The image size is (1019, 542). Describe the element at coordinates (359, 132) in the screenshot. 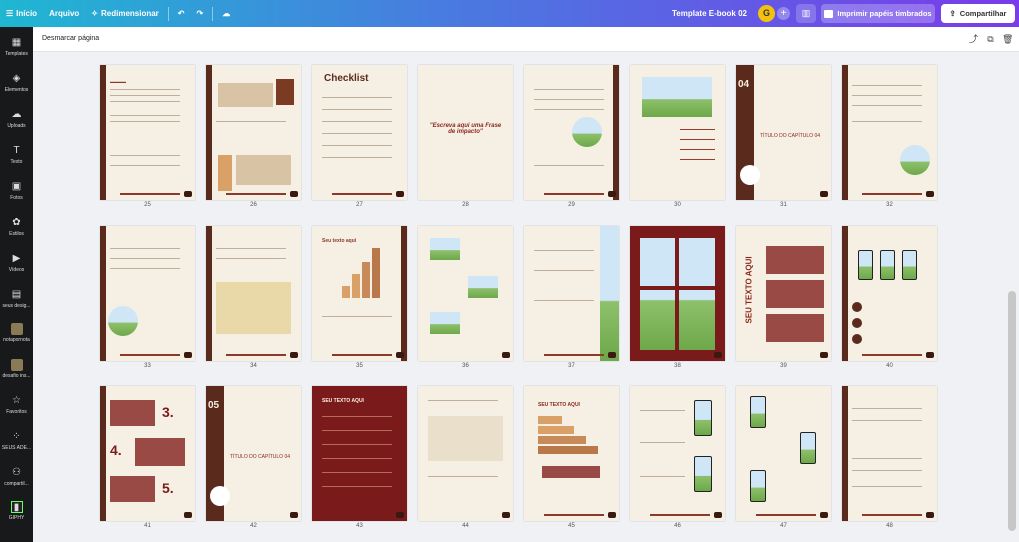

I see `page-thumbnail: Checklist` at that location.